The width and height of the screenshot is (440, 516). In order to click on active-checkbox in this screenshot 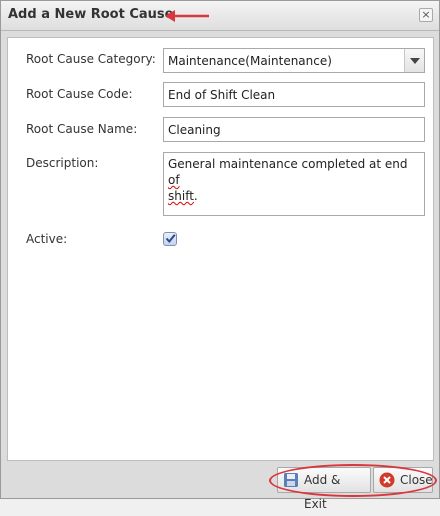, I will do `click(170, 239)`.